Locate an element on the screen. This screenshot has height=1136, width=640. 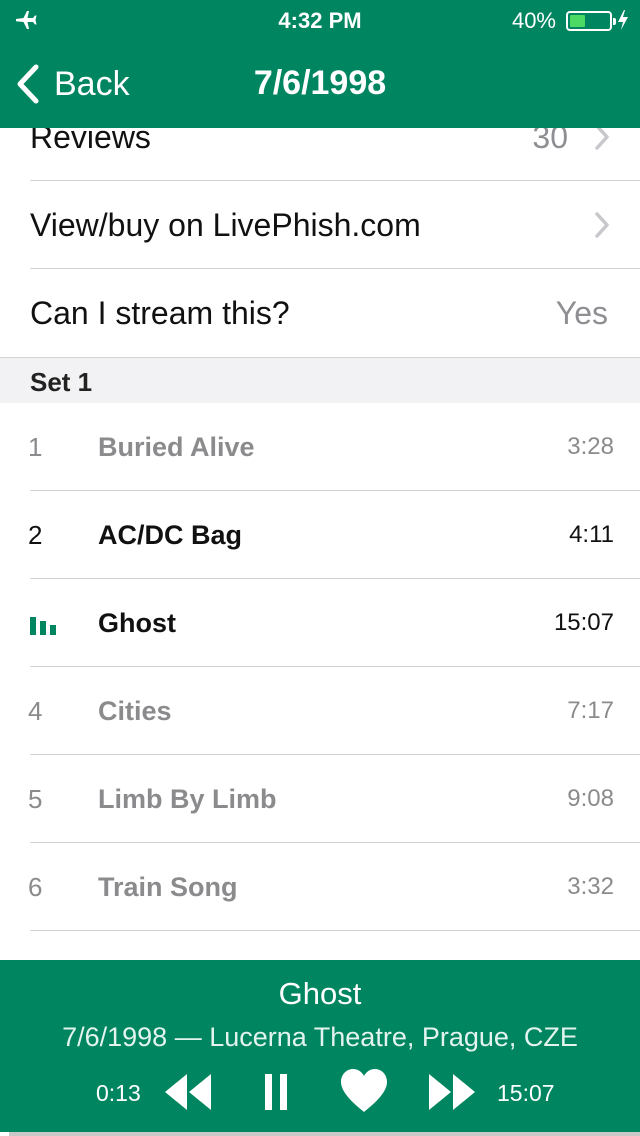
track-row: 1 Buried Alive 3:28 is located at coordinates (320, 447).